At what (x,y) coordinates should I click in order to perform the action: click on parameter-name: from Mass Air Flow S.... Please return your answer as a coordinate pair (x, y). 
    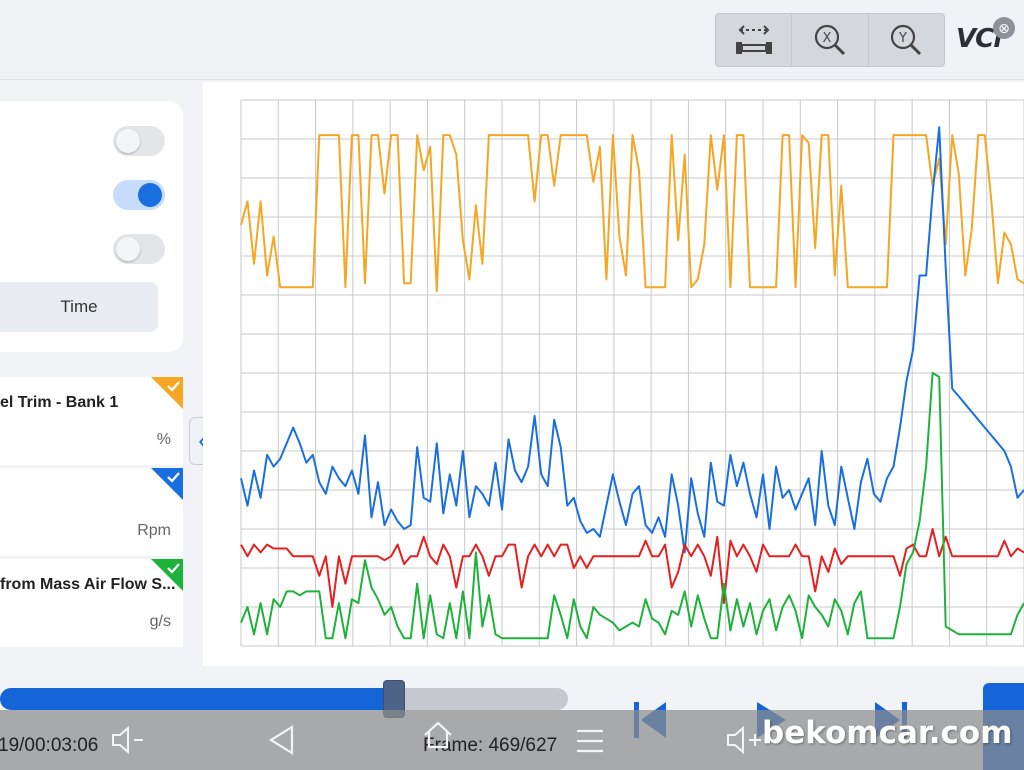
    Looking at the image, I should click on (88, 584).